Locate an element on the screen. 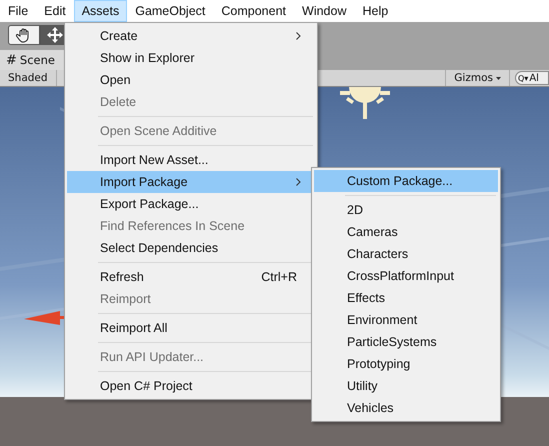  menu-item: Refresh Ctrl+R is located at coordinates (191, 277).